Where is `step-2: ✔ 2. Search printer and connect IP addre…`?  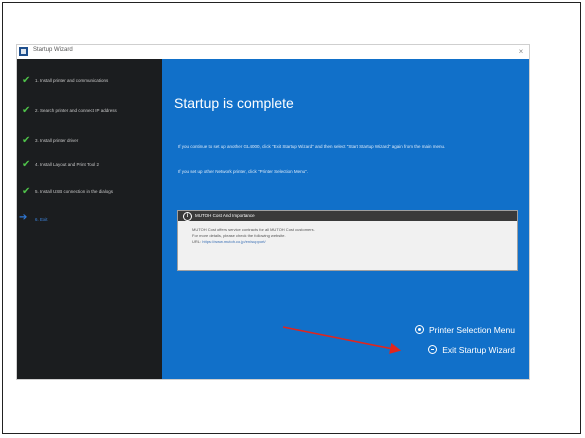
step-2: ✔ 2. Search printer and connect IP addre… is located at coordinates (89, 114).